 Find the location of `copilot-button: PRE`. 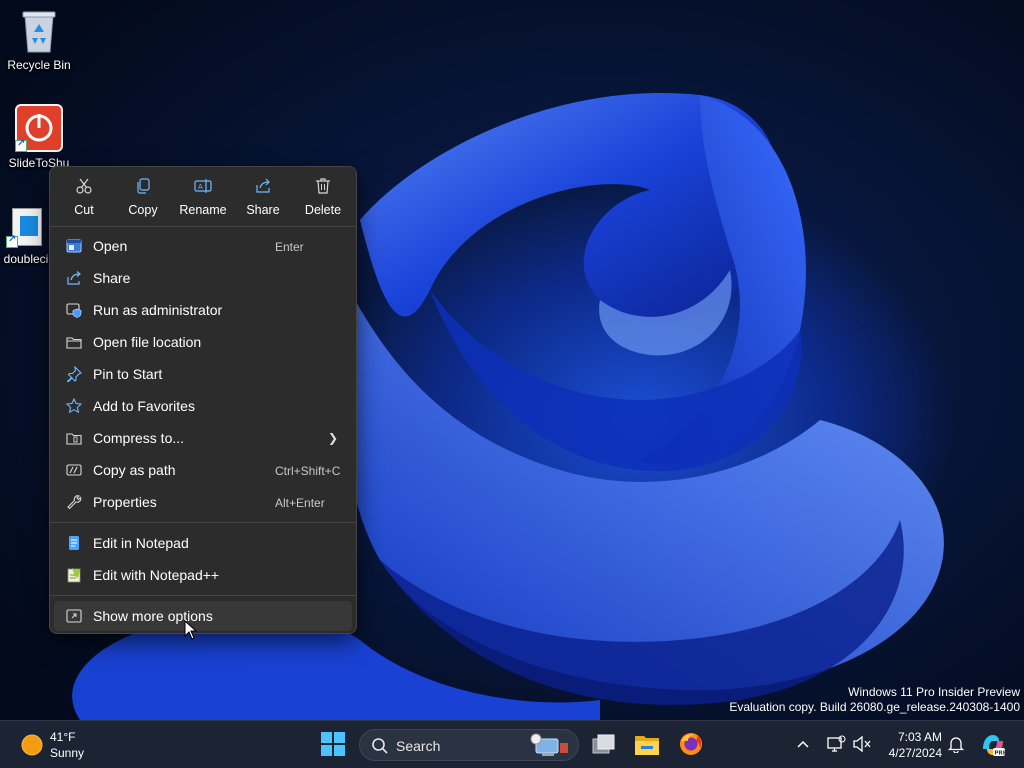

copilot-button: PRE is located at coordinates (993, 745).